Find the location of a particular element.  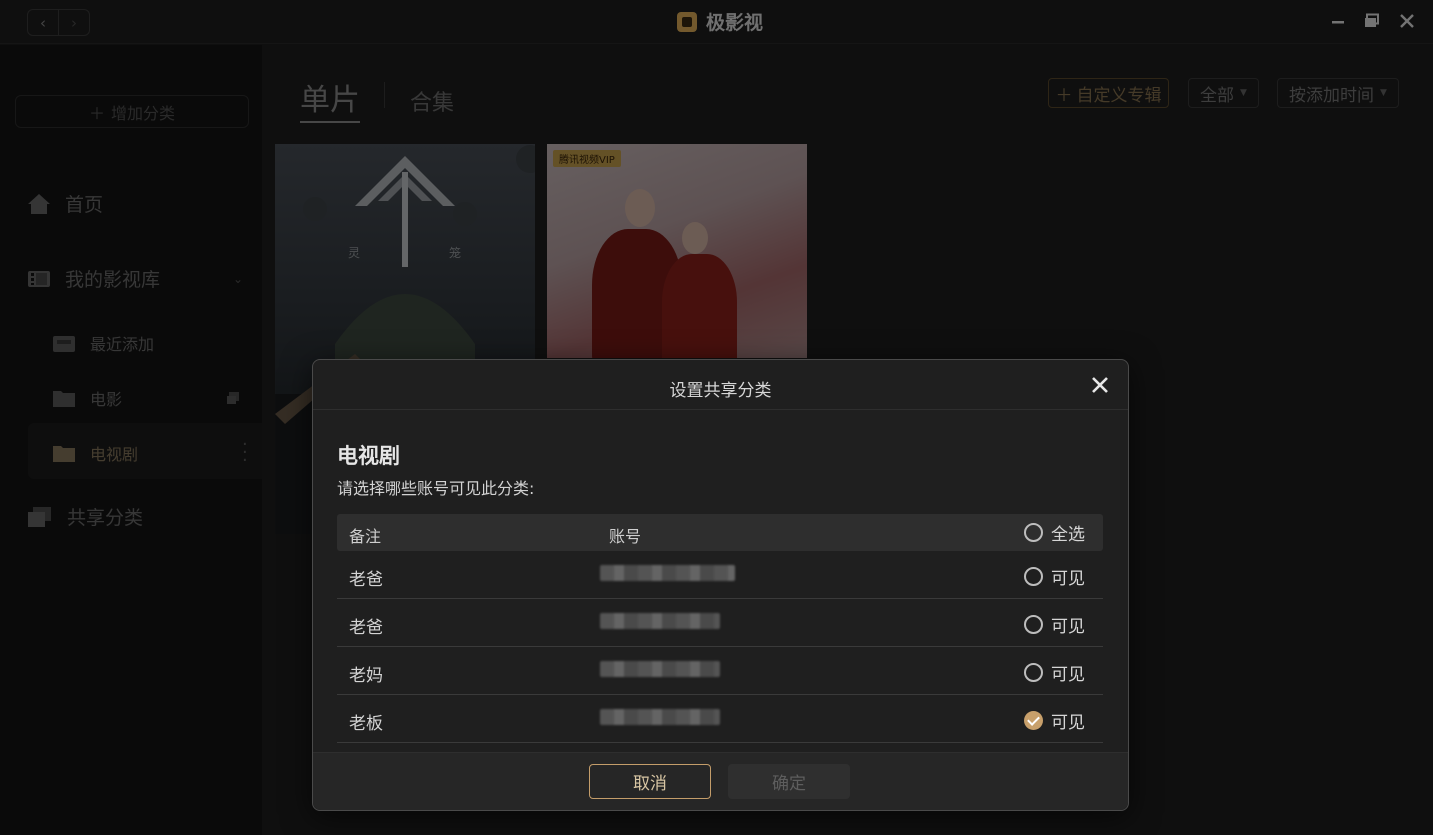

dialog-close-button is located at coordinates (1100, 385).